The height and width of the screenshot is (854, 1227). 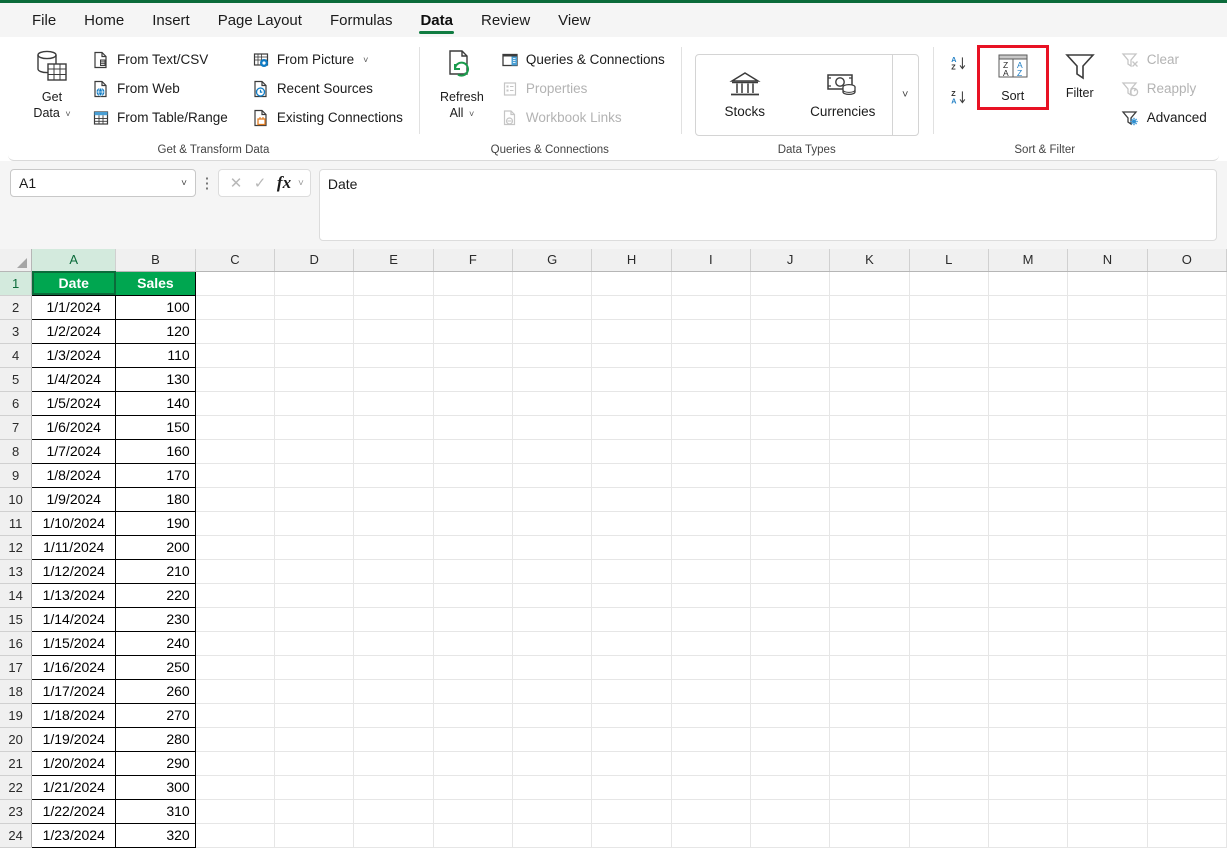 I want to click on recent-sources-button: Recent Sources, so click(x=327, y=88).